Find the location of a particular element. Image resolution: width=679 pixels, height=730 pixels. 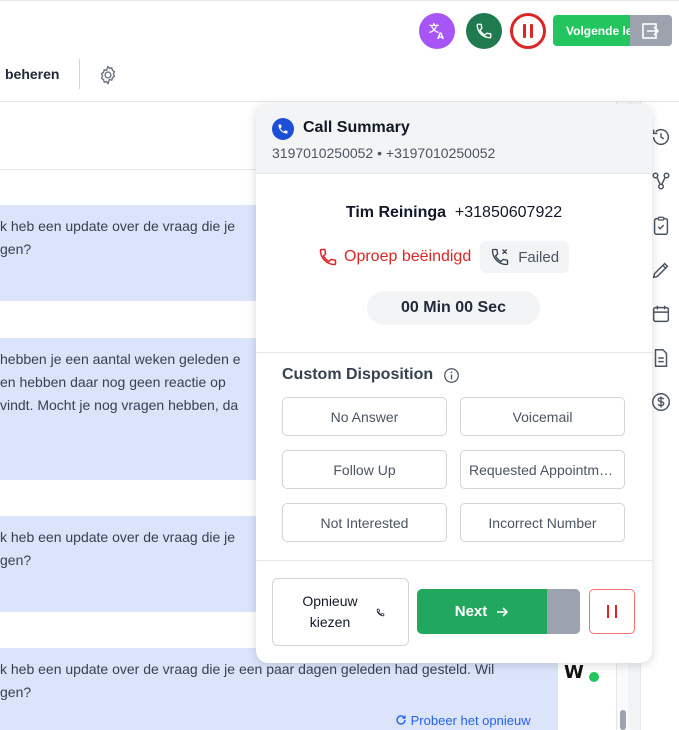

dollar-icon is located at coordinates (661, 402).